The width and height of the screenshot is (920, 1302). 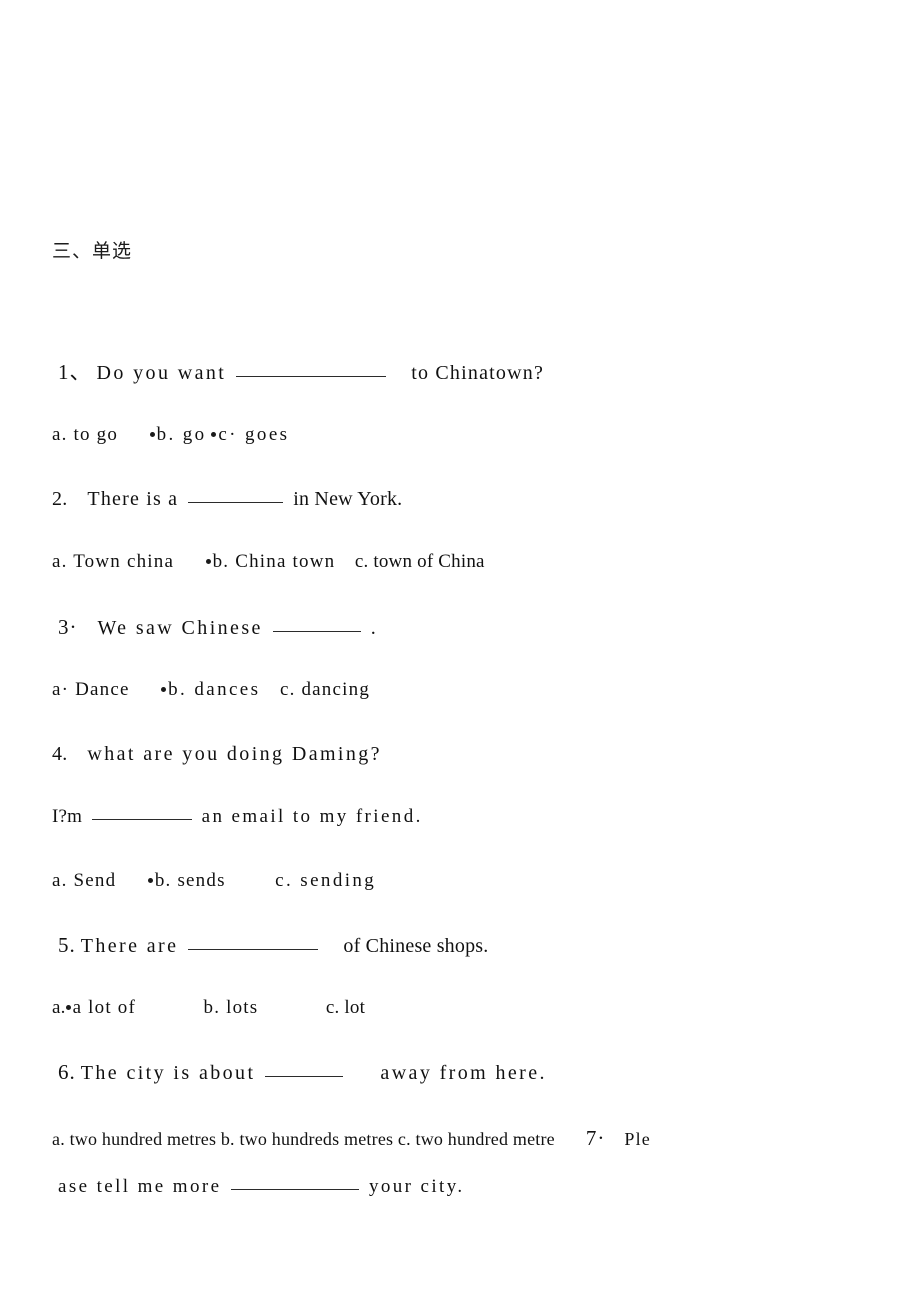 I want to click on question-2-stem-before: There is a, so click(x=133, y=499).